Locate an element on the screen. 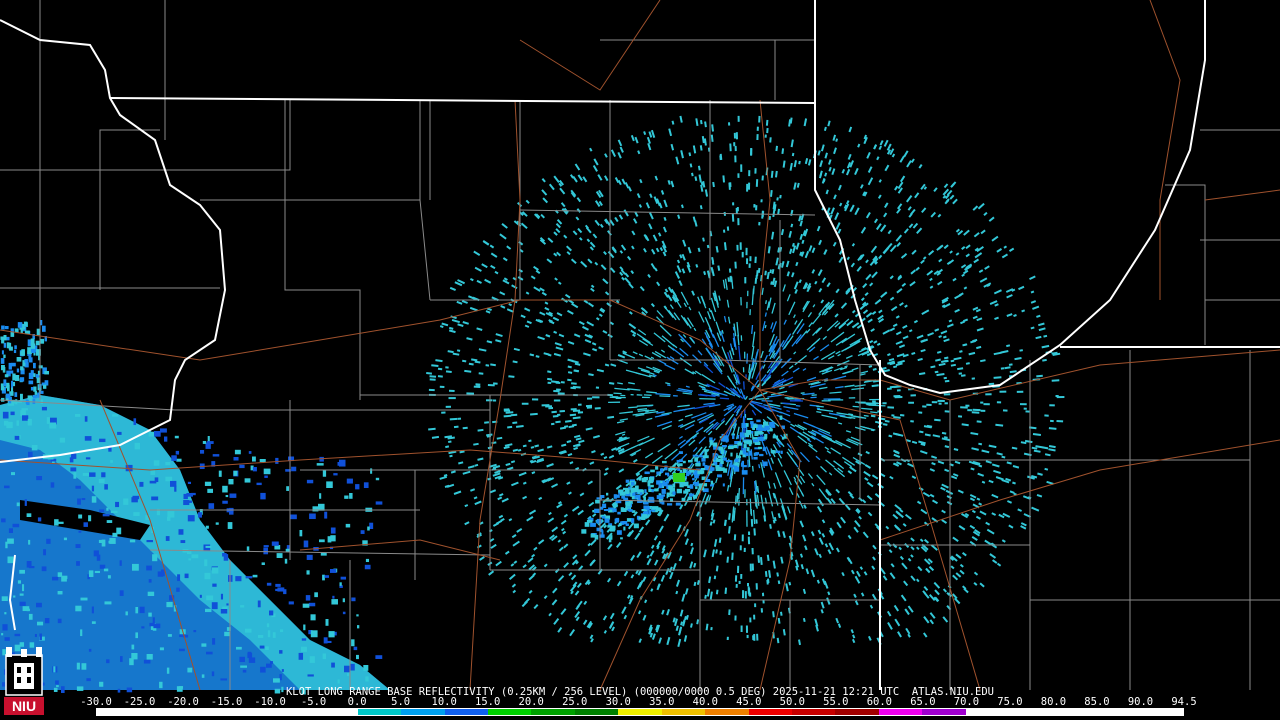 Image resolution: width=1280 pixels, height=720 pixels. scale-tick: 80.0 is located at coordinates (1053, 702).